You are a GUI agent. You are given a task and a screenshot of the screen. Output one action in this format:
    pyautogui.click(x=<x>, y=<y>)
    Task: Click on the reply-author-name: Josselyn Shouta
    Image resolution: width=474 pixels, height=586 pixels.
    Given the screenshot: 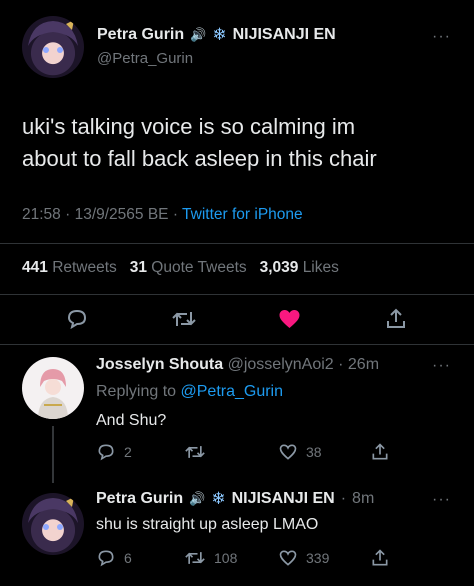 What is the action you would take?
    pyautogui.click(x=159, y=364)
    